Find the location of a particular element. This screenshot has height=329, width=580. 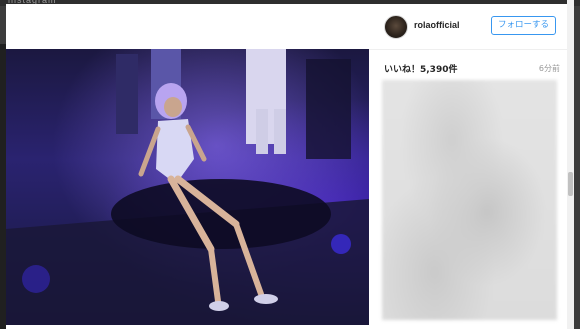

likes-count: いいね！5,390件 is located at coordinates (420, 68).